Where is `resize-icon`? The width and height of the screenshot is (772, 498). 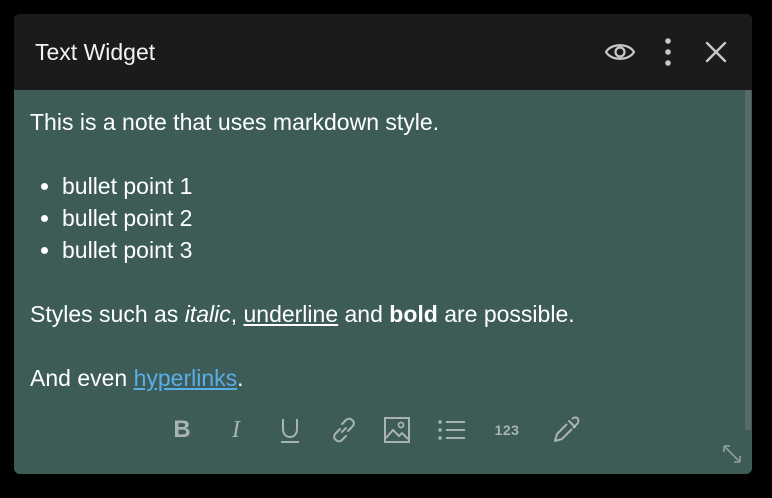
resize-icon is located at coordinates (732, 454).